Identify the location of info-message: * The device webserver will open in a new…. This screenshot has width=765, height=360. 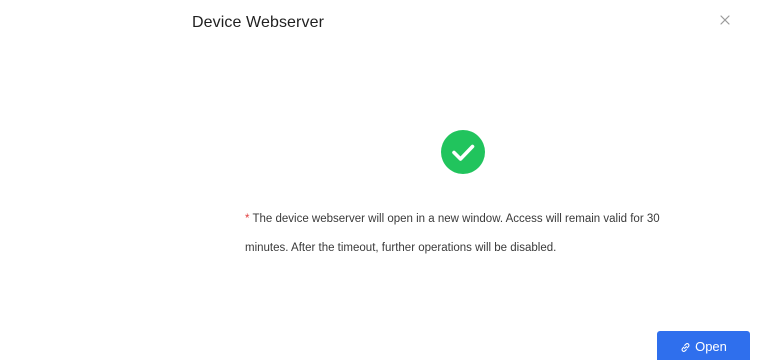
(465, 234).